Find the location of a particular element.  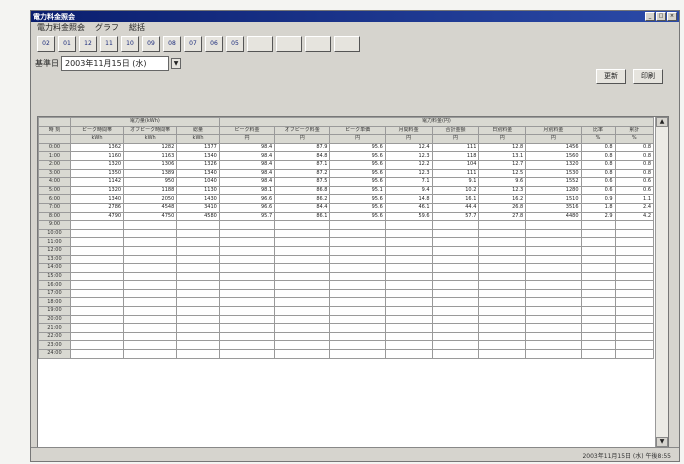

table-cell: 4.2 is located at coordinates (634, 216).